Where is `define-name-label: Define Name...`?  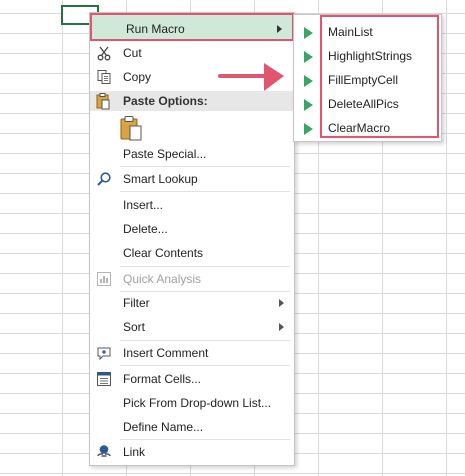
define-name-label: Define Name... is located at coordinates (163, 427).